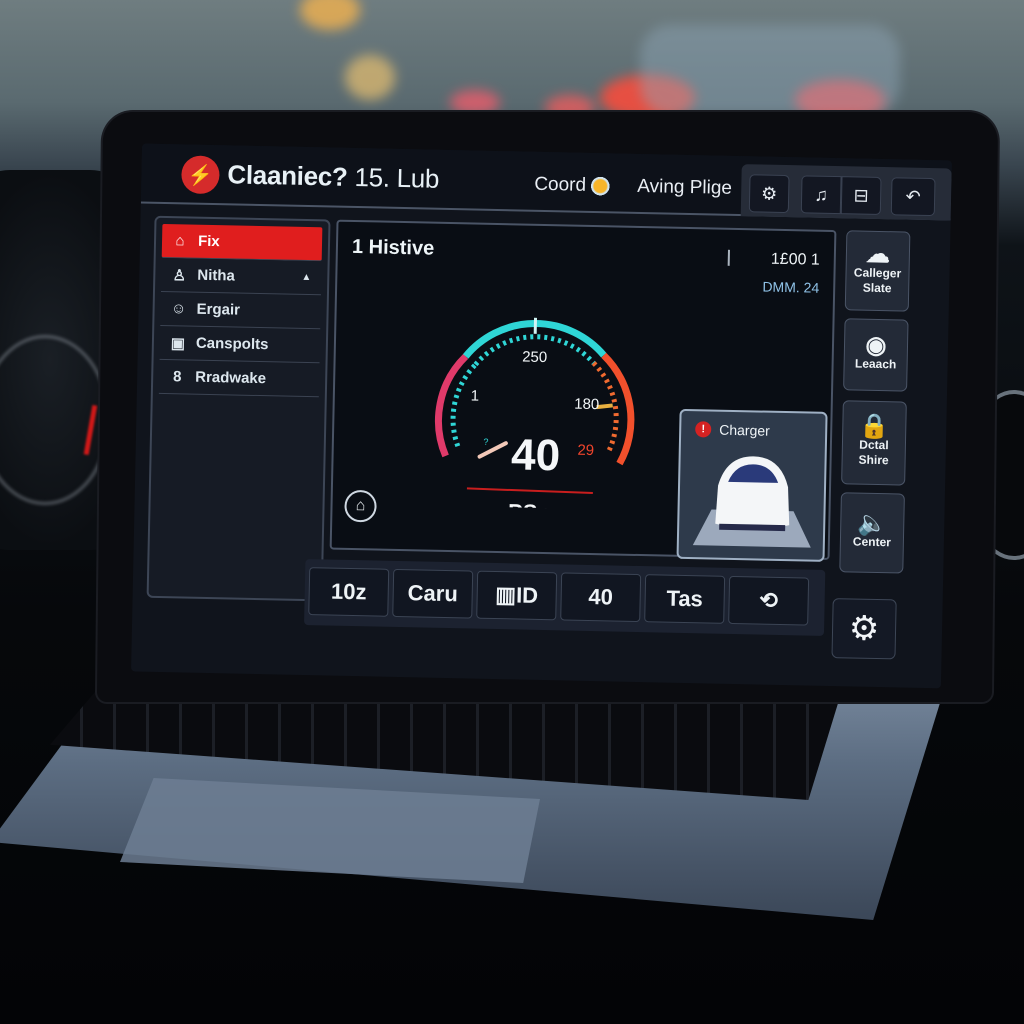 The image size is (1024, 1024). Describe the element at coordinates (529, 504) in the screenshot. I see `gauge-unit: PSn` at that location.